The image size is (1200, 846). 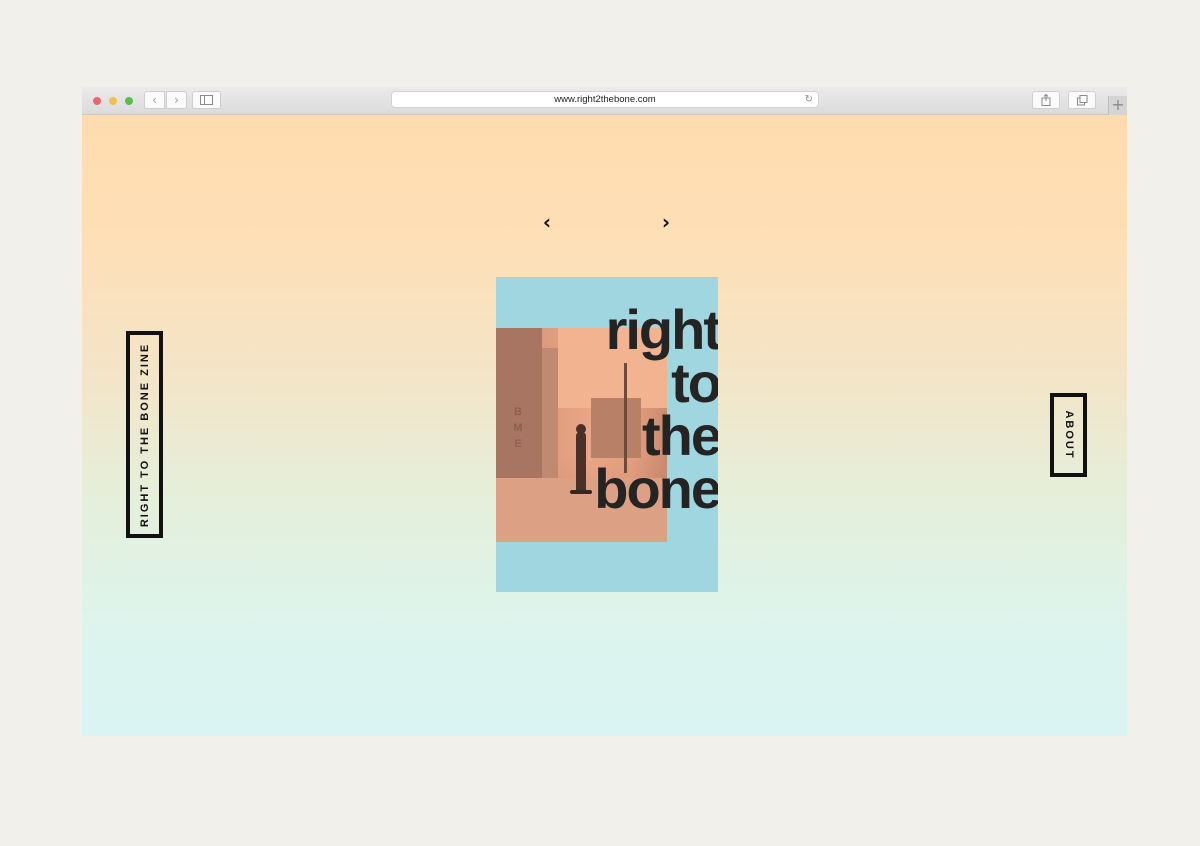 I want to click on reload-icon: ↻, so click(x=809, y=99).